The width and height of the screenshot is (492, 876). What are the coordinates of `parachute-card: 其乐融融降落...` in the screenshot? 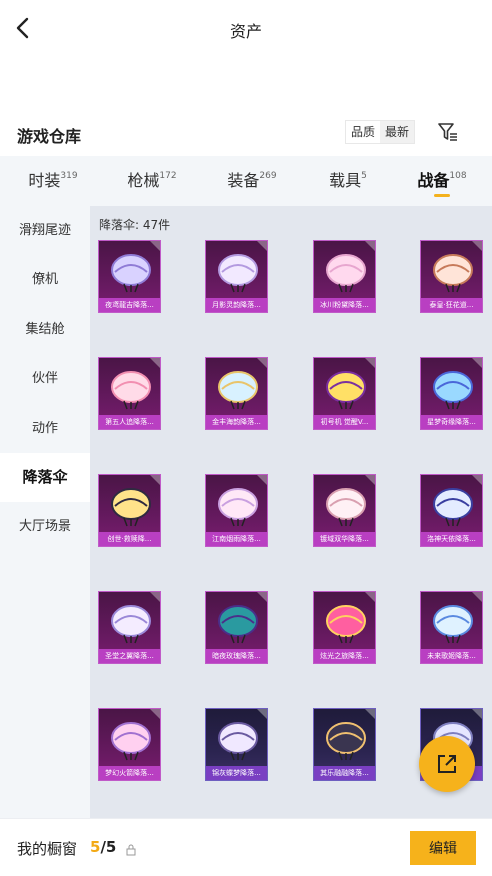 It's located at (344, 744).